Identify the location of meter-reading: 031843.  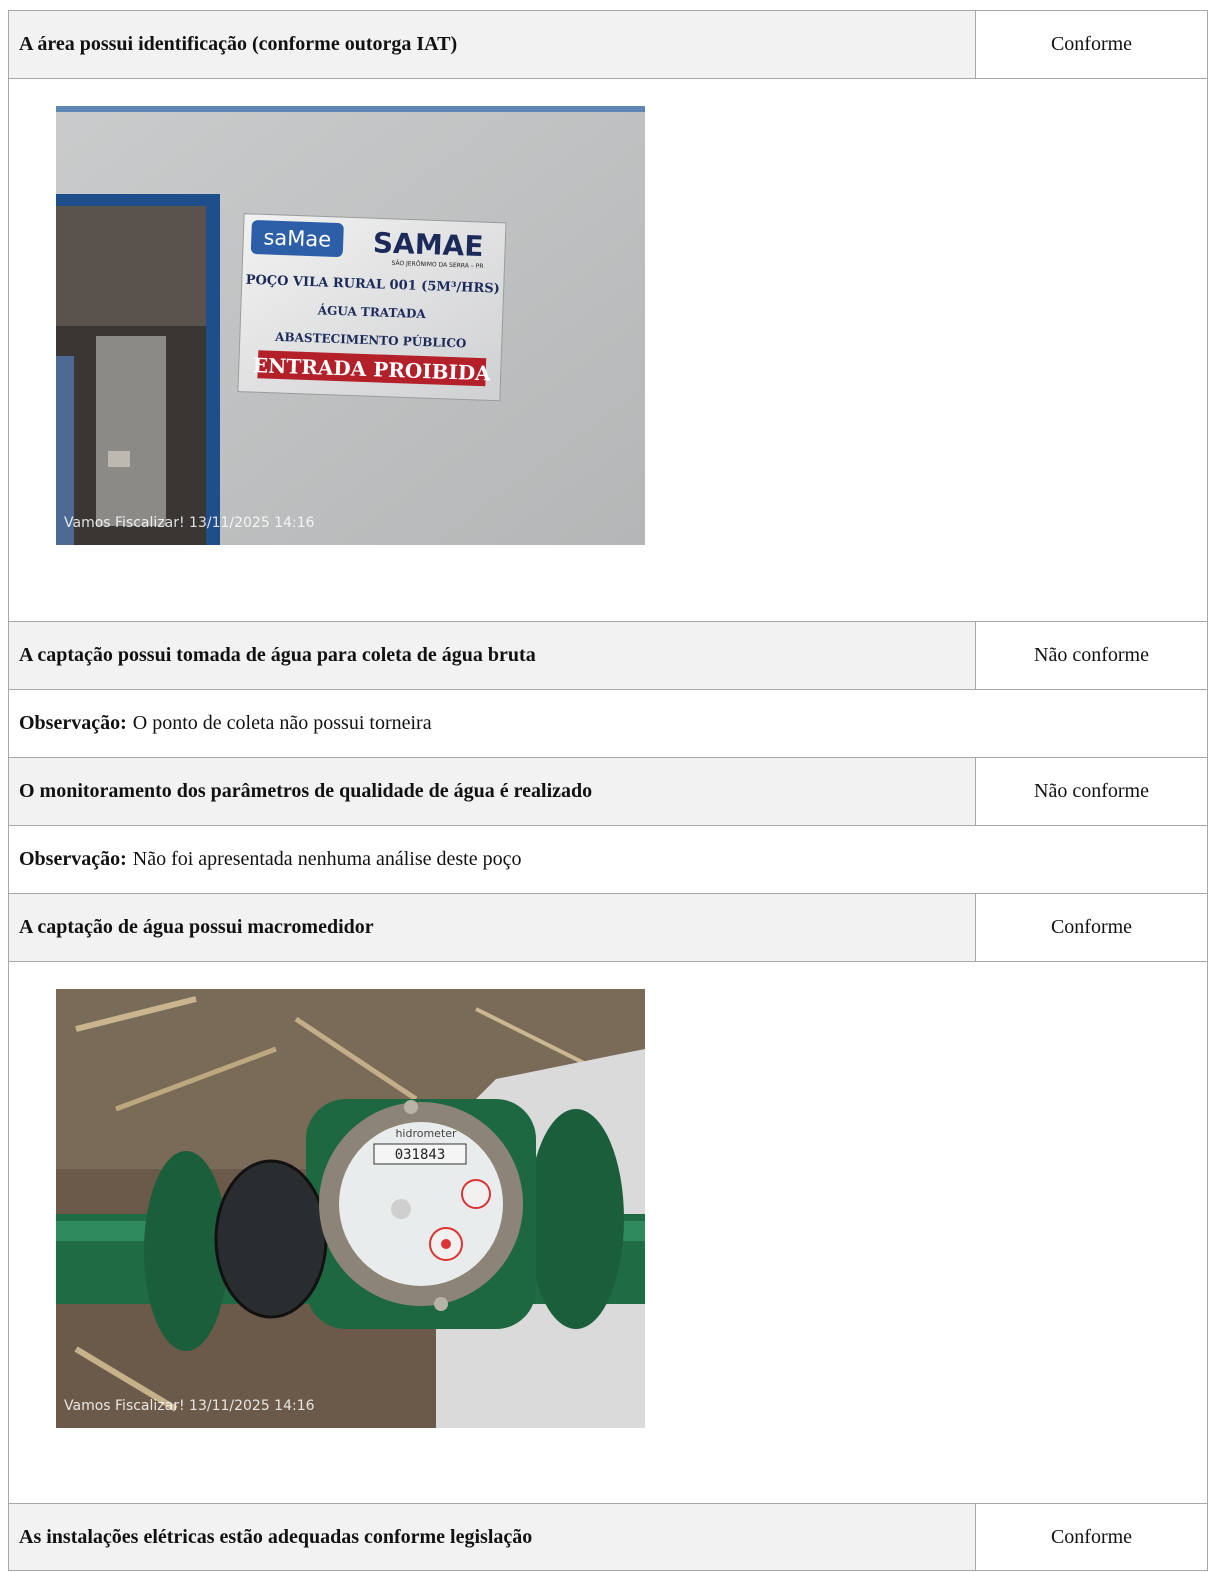
(420, 1155).